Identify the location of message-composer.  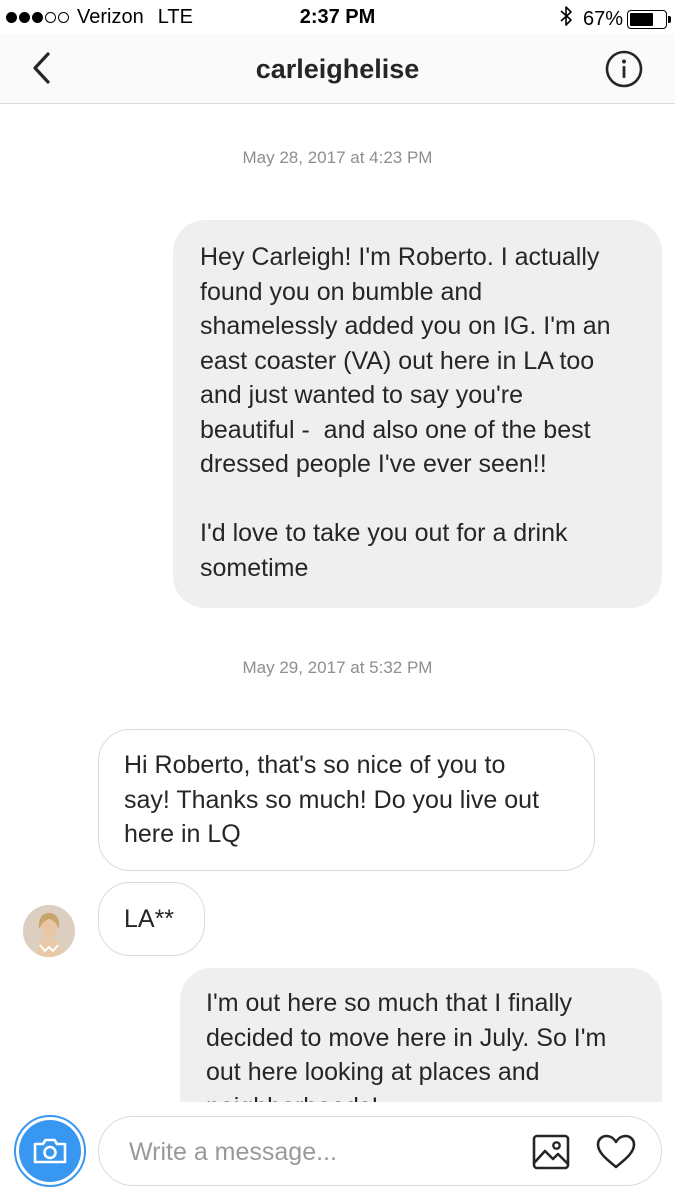
(337, 1151).